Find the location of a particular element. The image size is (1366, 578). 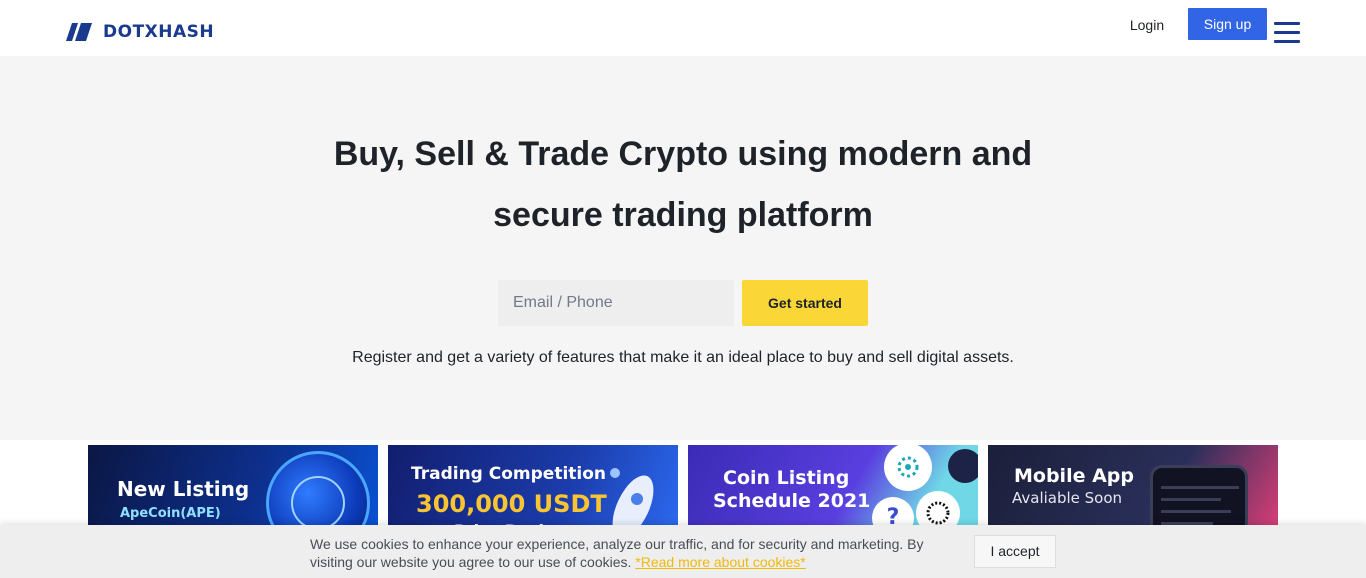

get-started-button: Get started is located at coordinates (805, 303).